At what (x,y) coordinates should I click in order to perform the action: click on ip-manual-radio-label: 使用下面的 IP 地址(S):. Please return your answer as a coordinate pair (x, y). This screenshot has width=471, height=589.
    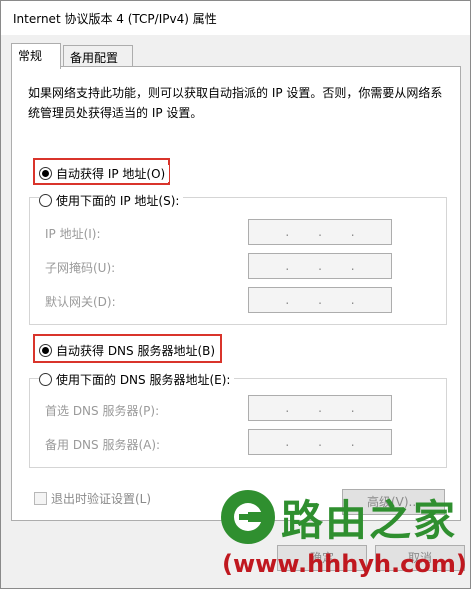
    Looking at the image, I should click on (118, 201).